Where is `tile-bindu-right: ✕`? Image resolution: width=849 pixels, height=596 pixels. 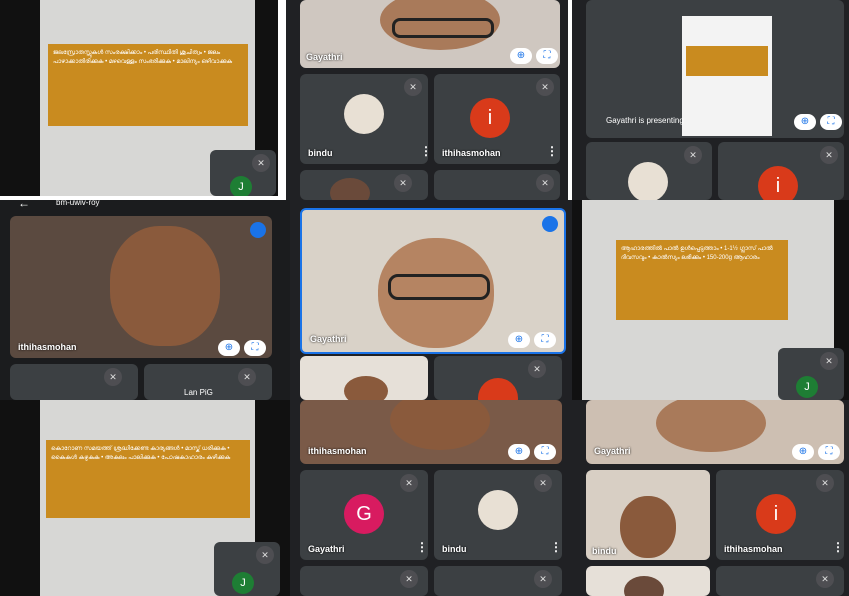
tile-bindu-right: ✕ is located at coordinates (649, 171).